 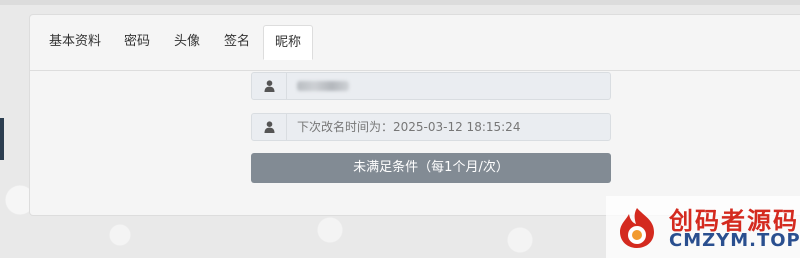 What do you see at coordinates (734, 240) in the screenshot?
I see `watermark-en-text: CMZYM.TOP` at bounding box center [734, 240].